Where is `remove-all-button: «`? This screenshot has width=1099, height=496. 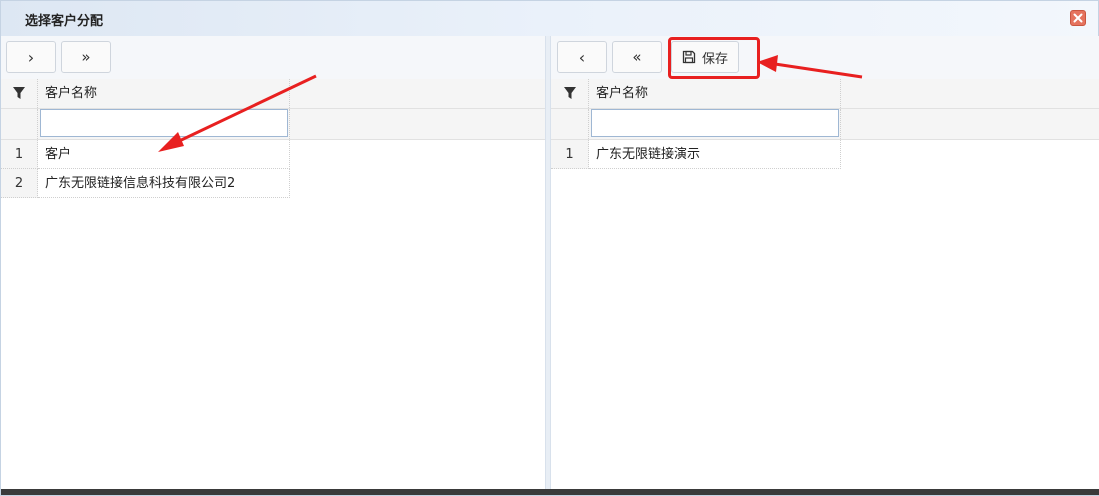
remove-all-button: « is located at coordinates (637, 57).